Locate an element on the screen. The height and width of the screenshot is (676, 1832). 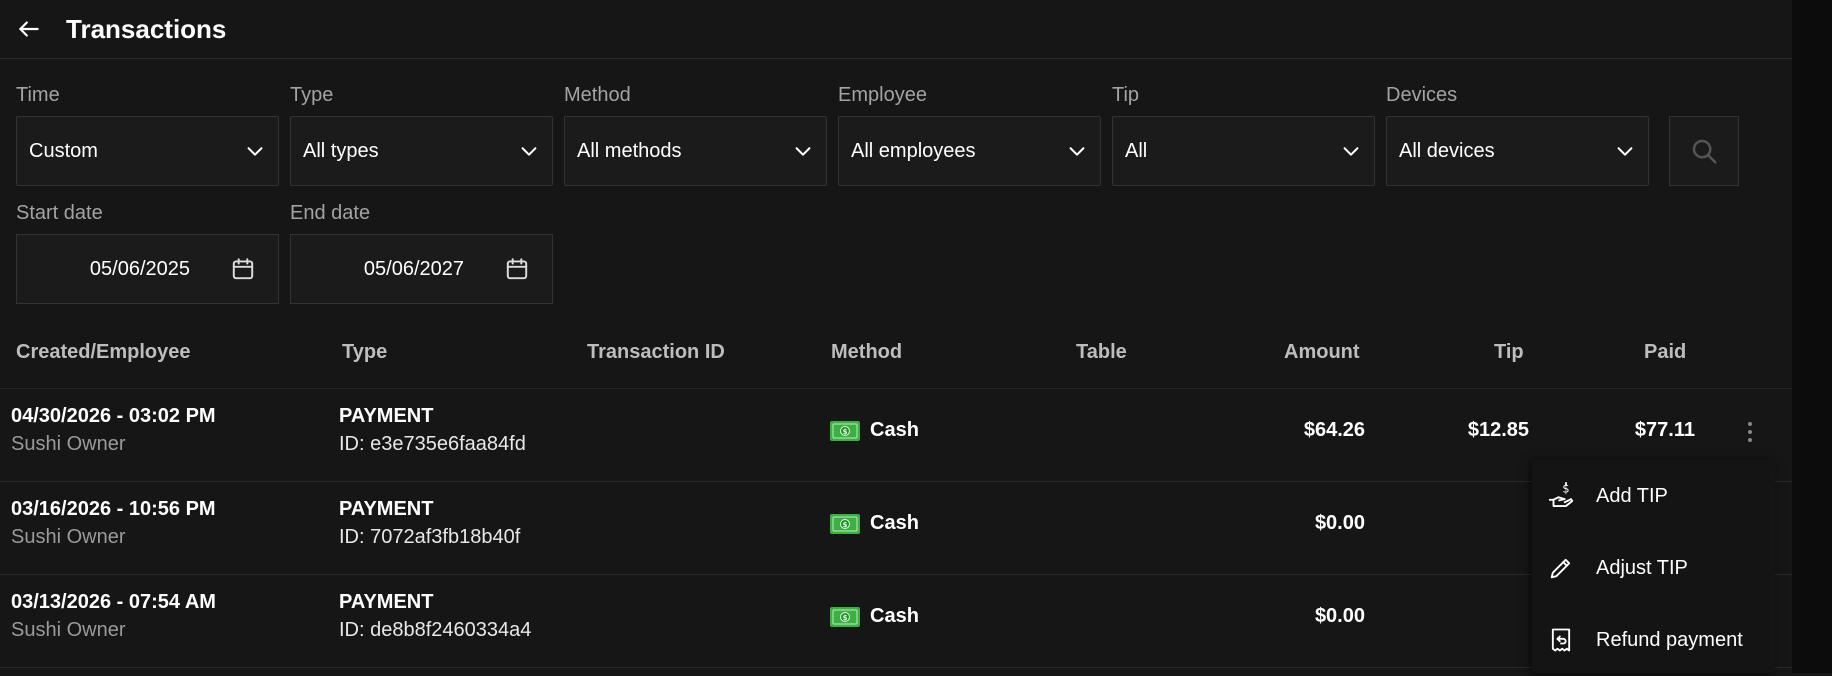
filter-time: Time Custom is located at coordinates (147, 134).